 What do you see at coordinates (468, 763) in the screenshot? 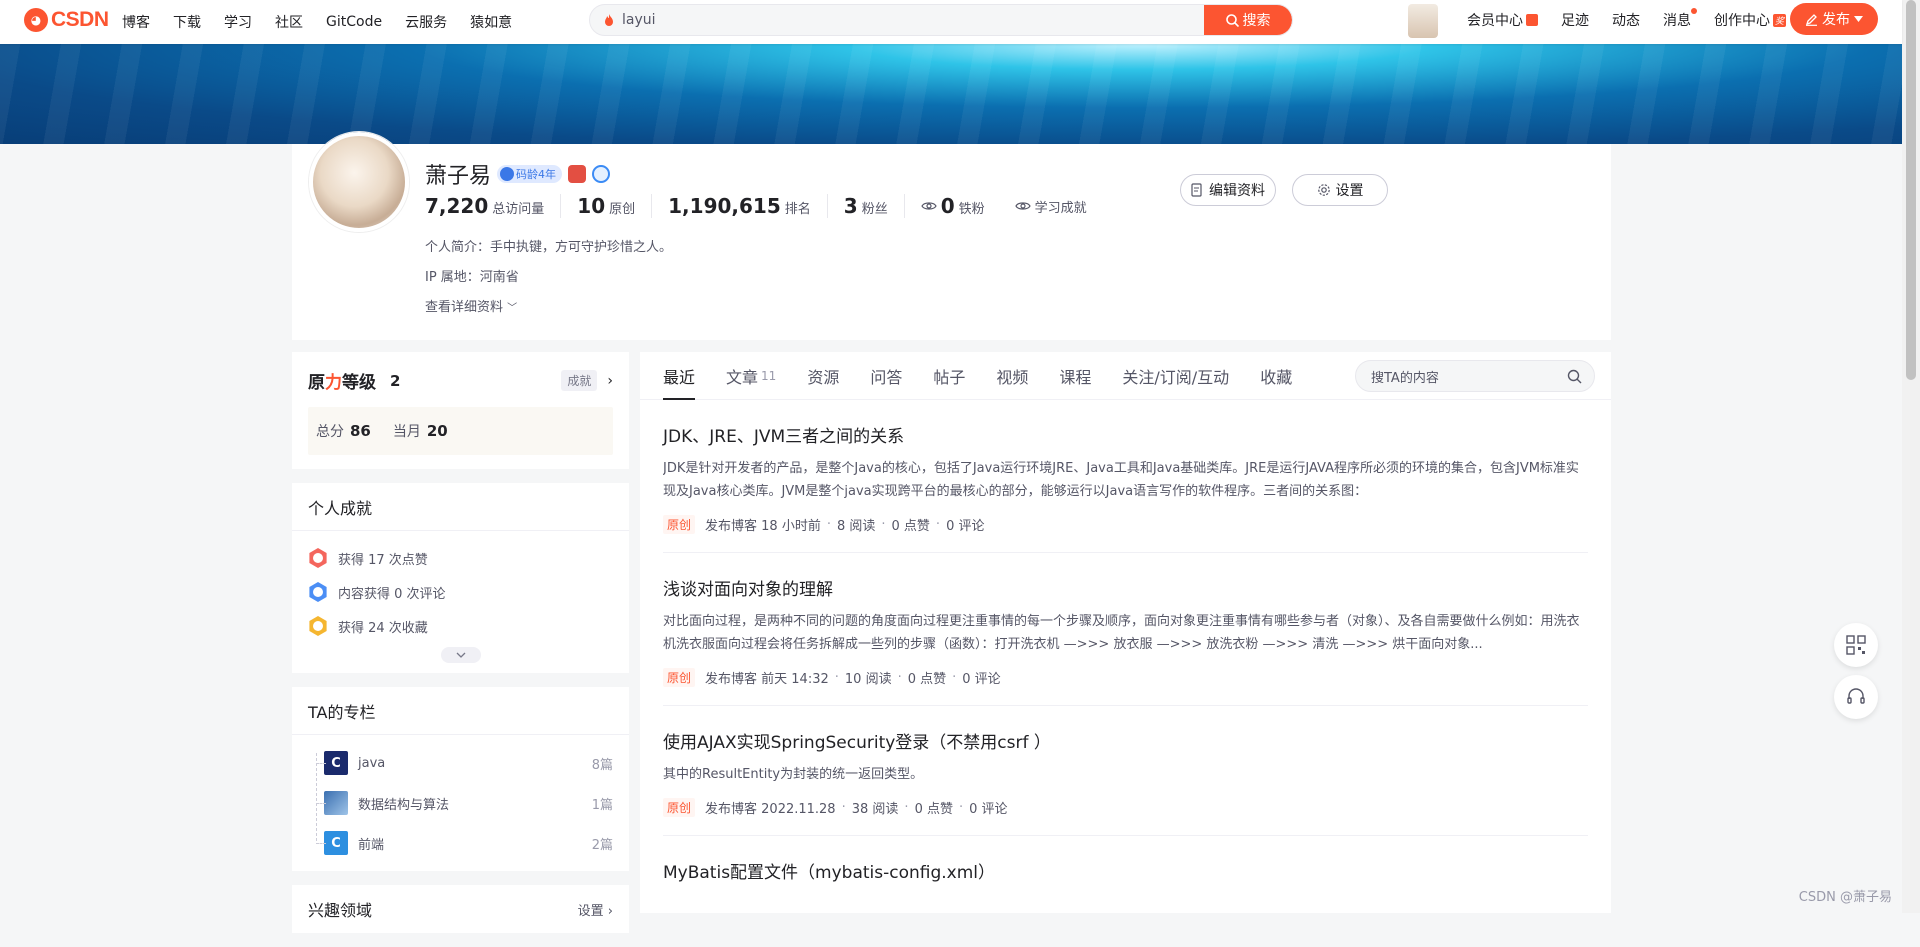
I see `column-item: Cjava8篇` at bounding box center [468, 763].